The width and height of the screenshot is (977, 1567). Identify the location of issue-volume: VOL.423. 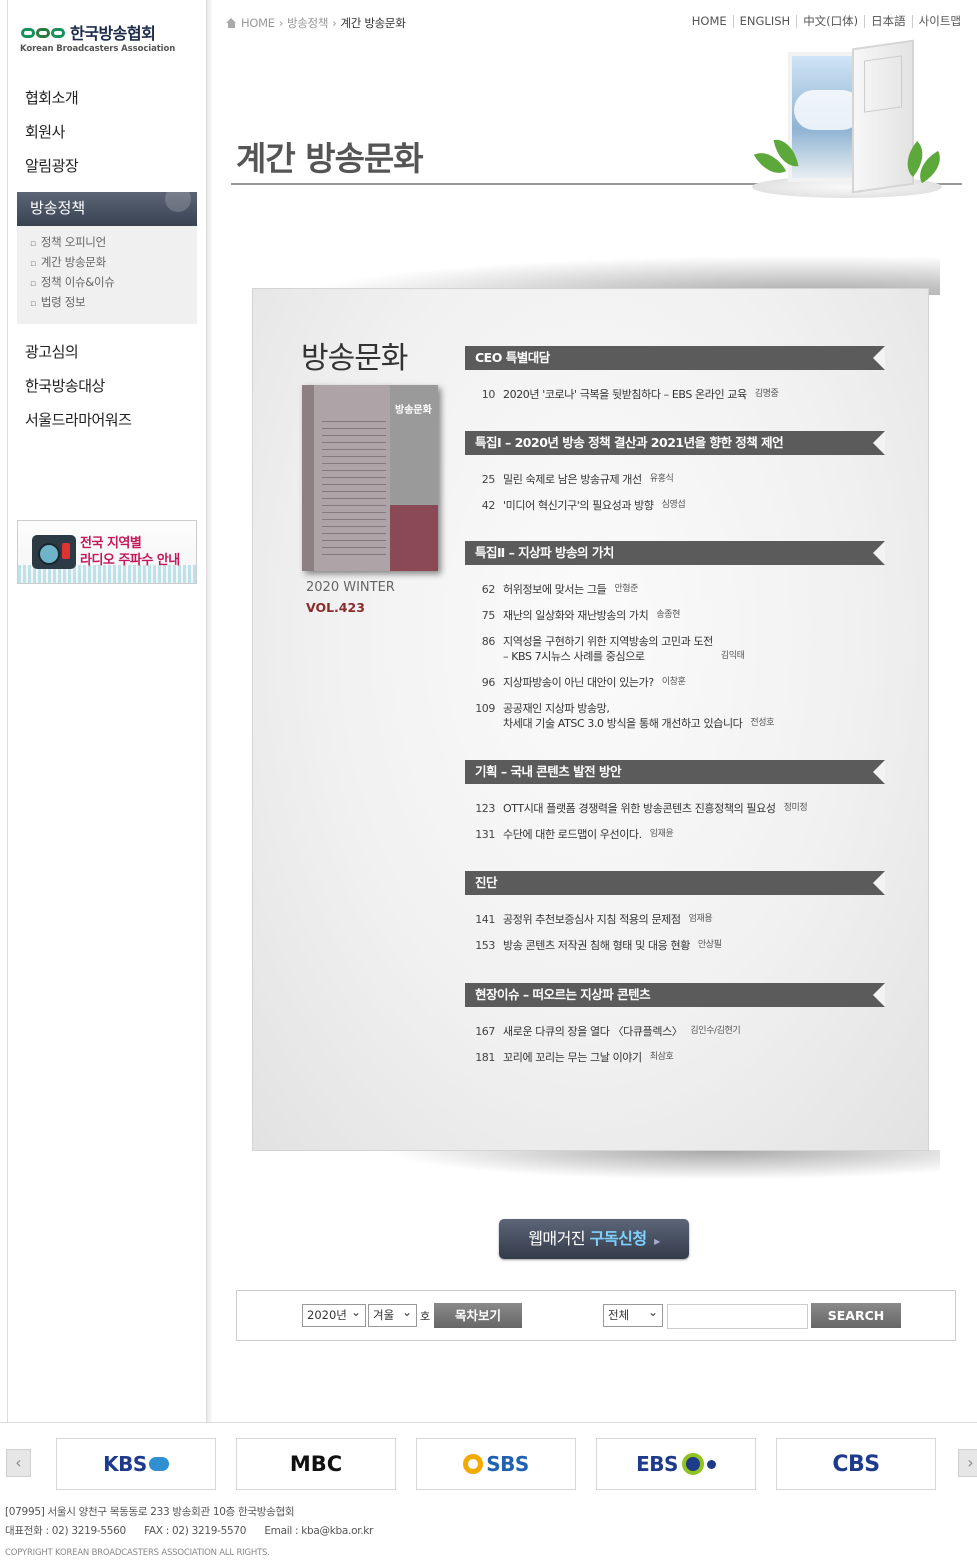
(335, 607).